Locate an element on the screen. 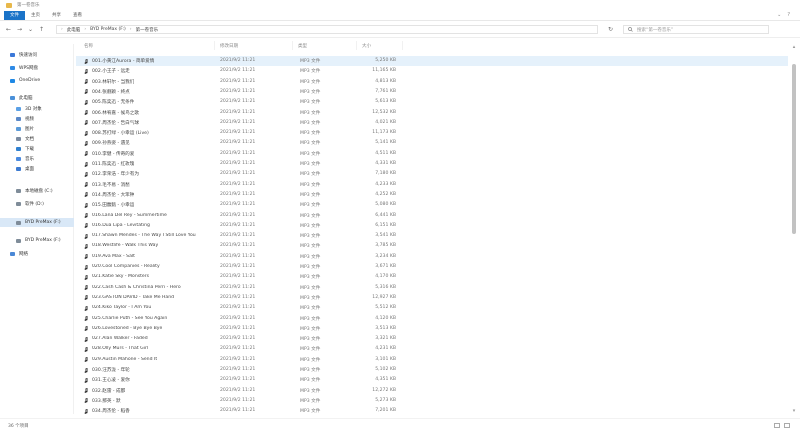 This screenshot has height=432, width=800. sidebar-item: 网络 is located at coordinates (37, 253).